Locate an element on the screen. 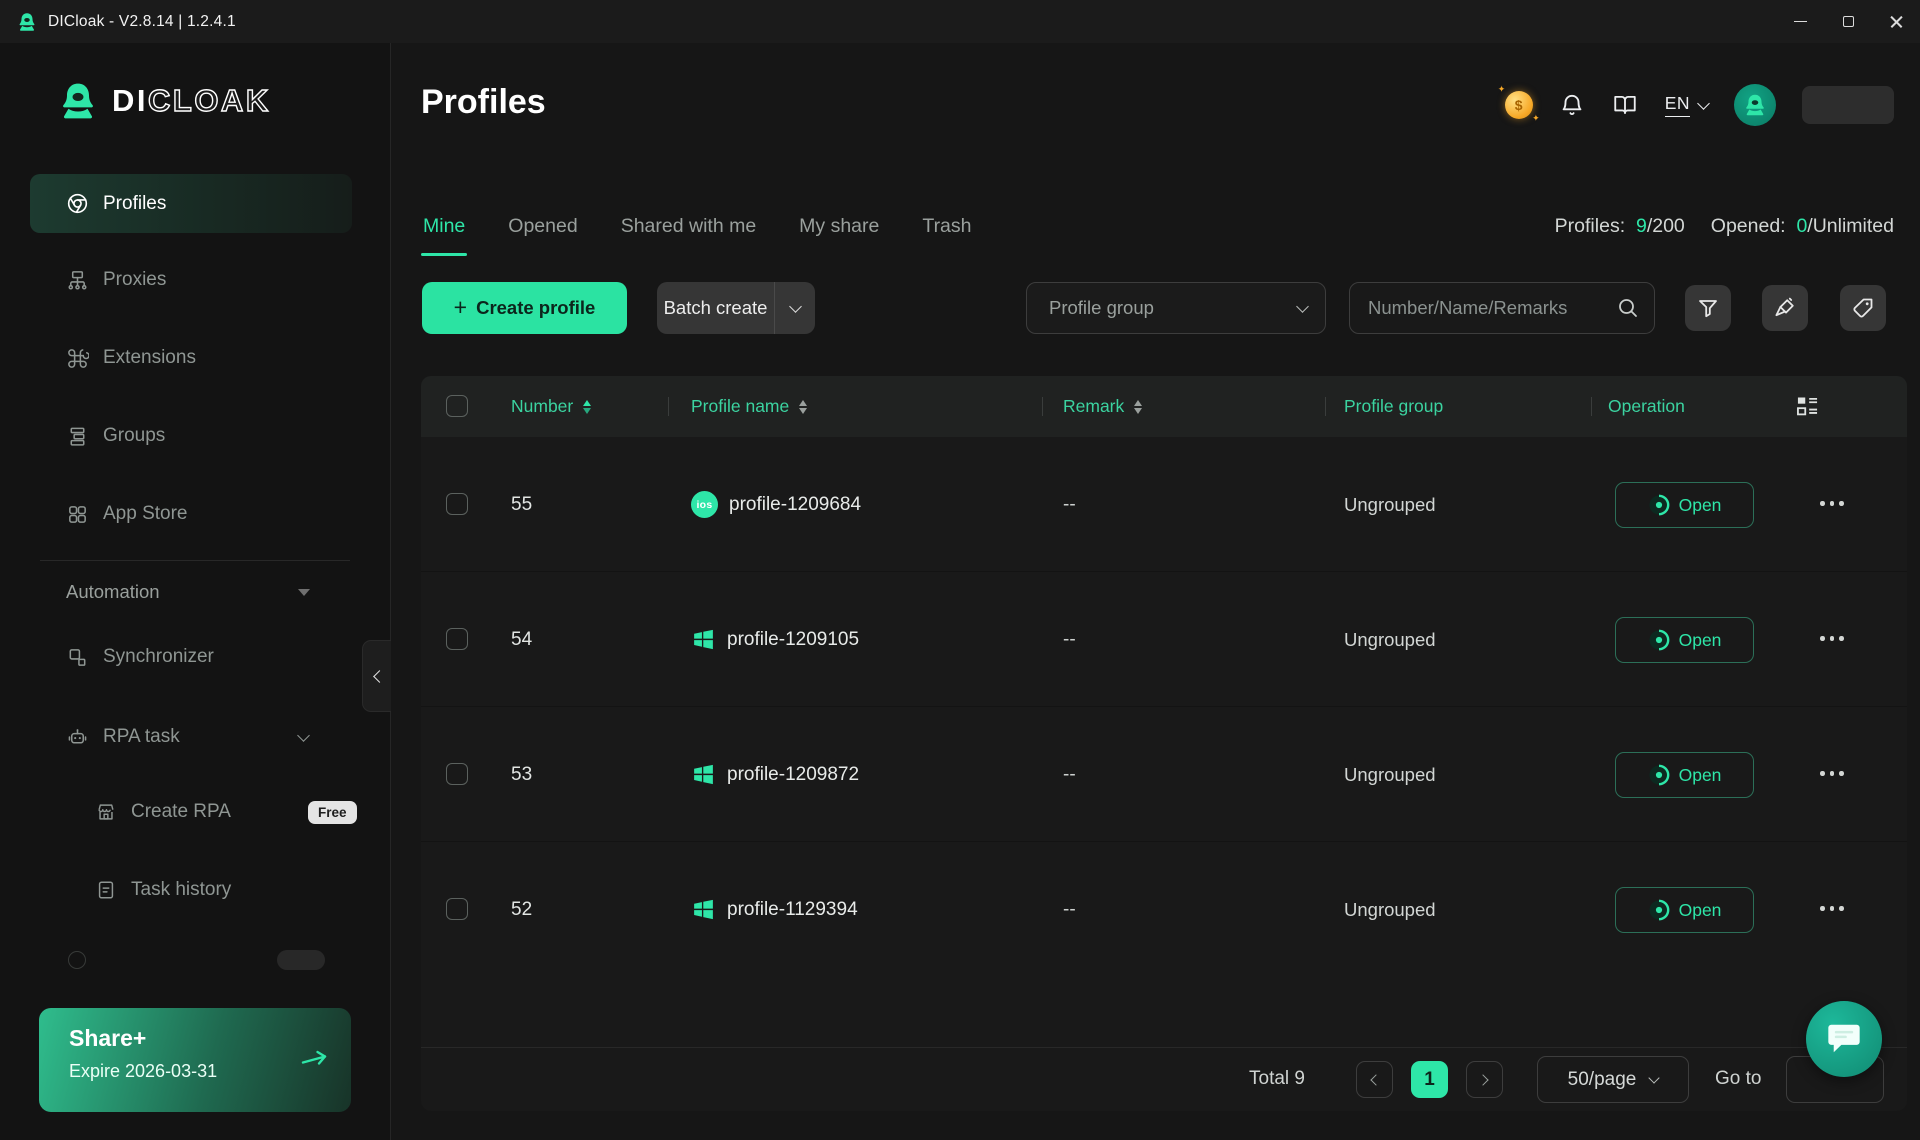  search-icon is located at coordinates (1628, 308).